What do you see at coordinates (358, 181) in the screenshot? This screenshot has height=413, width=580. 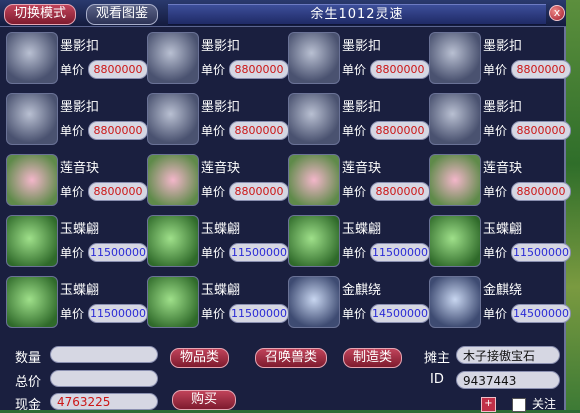 I see `item-cell: 莲音玦单价 8800000` at bounding box center [358, 181].